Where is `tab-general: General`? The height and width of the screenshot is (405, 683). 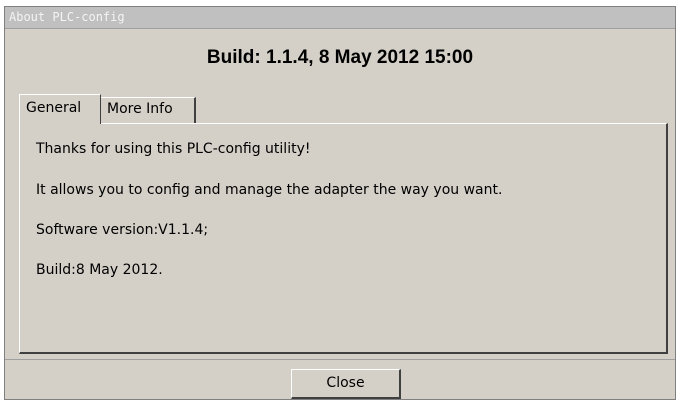 tab-general: General is located at coordinates (60, 109).